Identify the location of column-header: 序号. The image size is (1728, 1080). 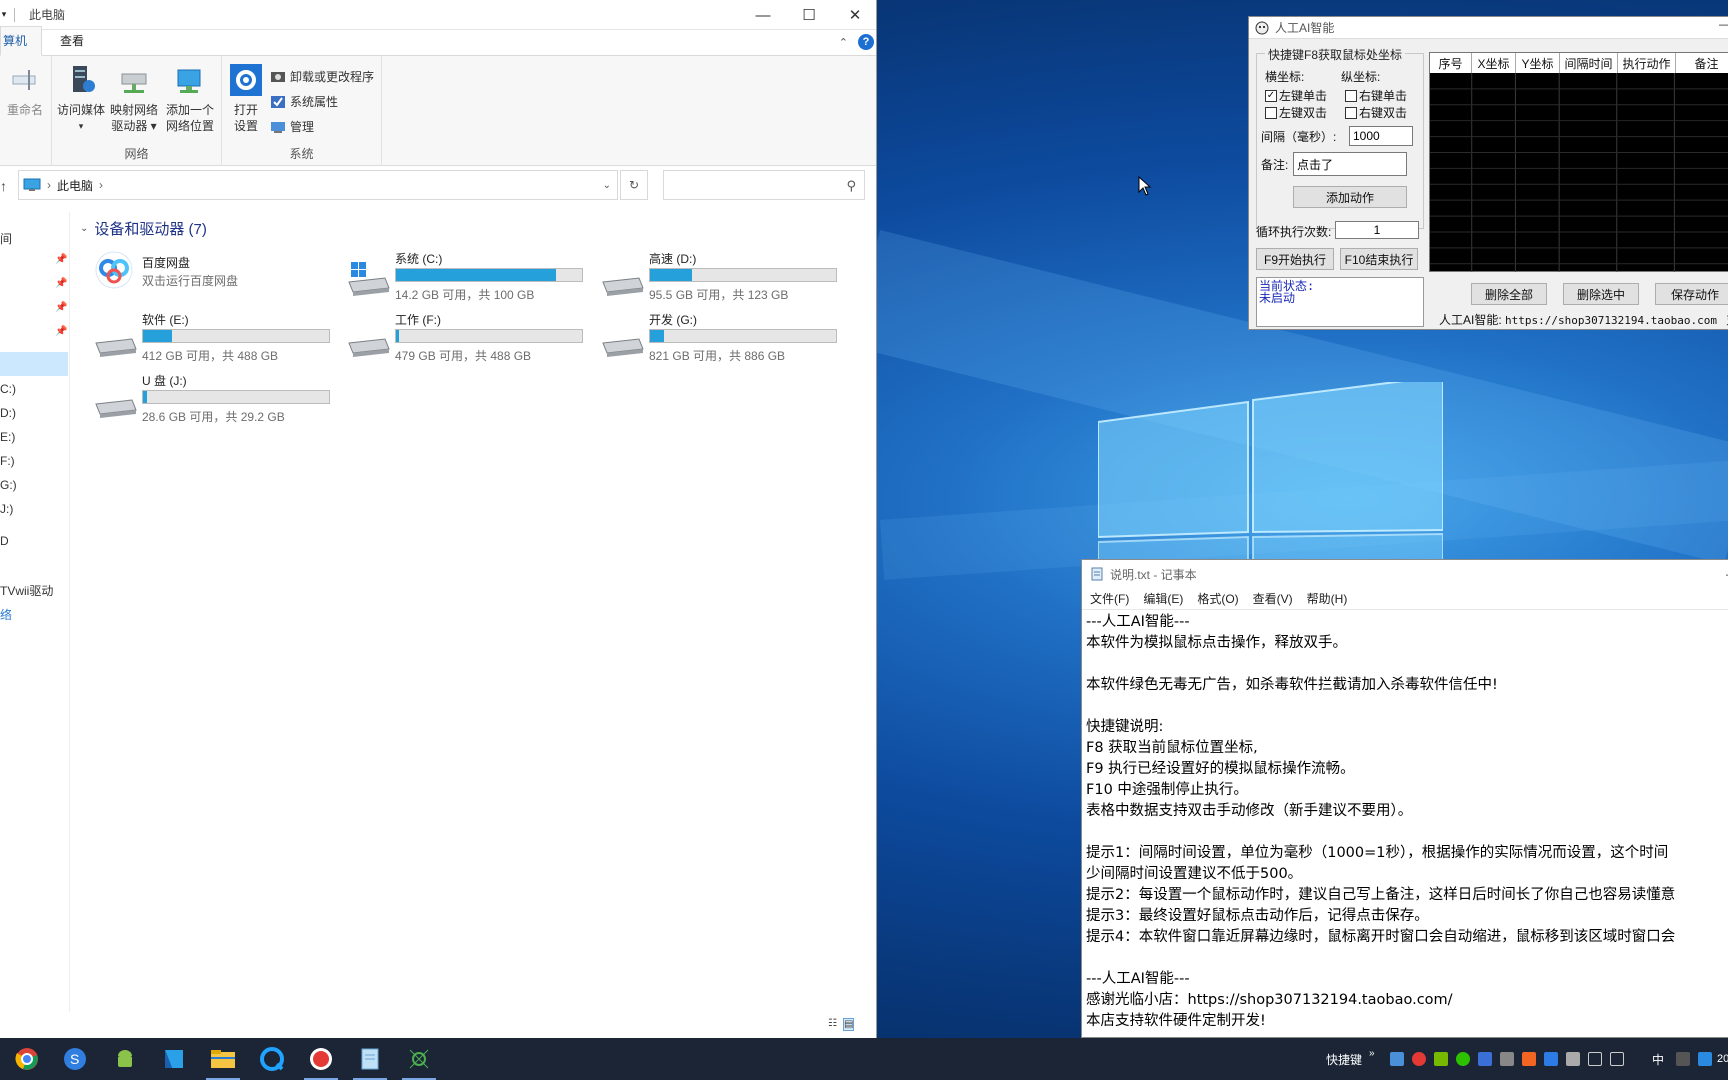
(1451, 63).